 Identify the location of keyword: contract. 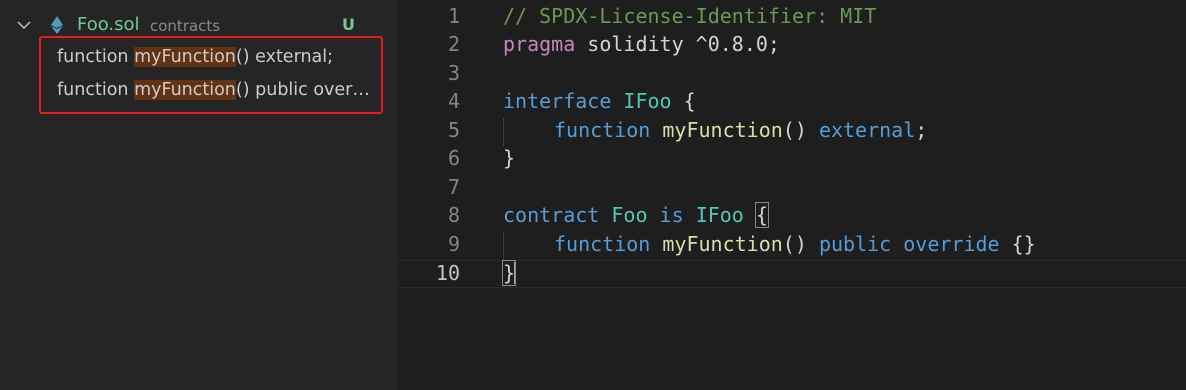
(551, 215).